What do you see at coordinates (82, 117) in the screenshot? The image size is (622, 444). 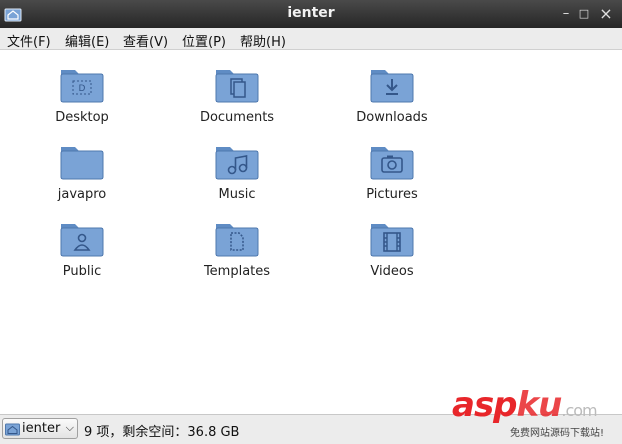 I see `item-label: Desktop` at bounding box center [82, 117].